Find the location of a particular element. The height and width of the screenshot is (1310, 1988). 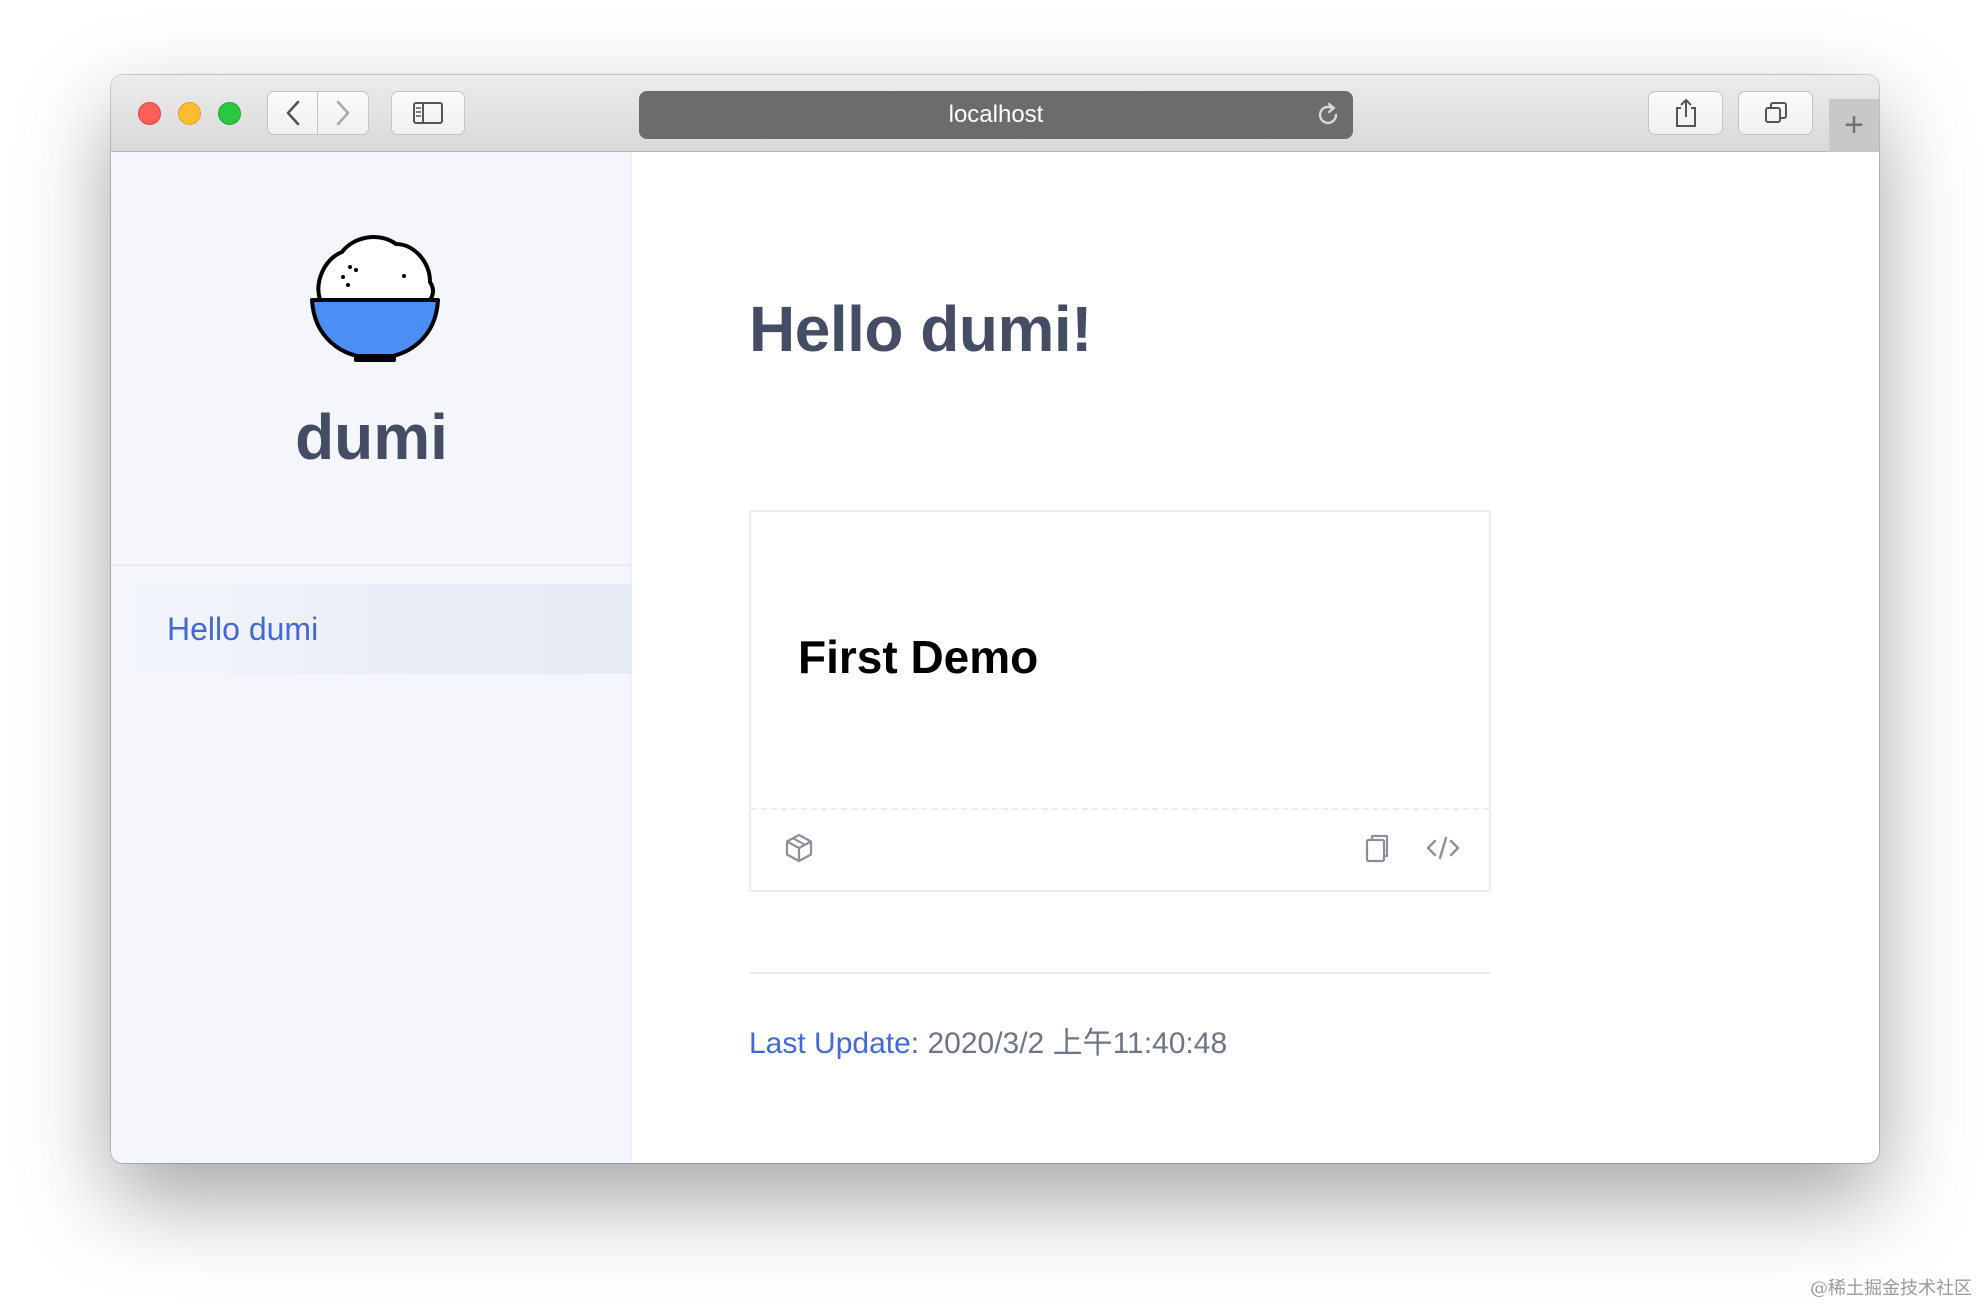

last-update: Last Update: 2020/3/2 上午11:40:48 is located at coordinates (988, 1040).